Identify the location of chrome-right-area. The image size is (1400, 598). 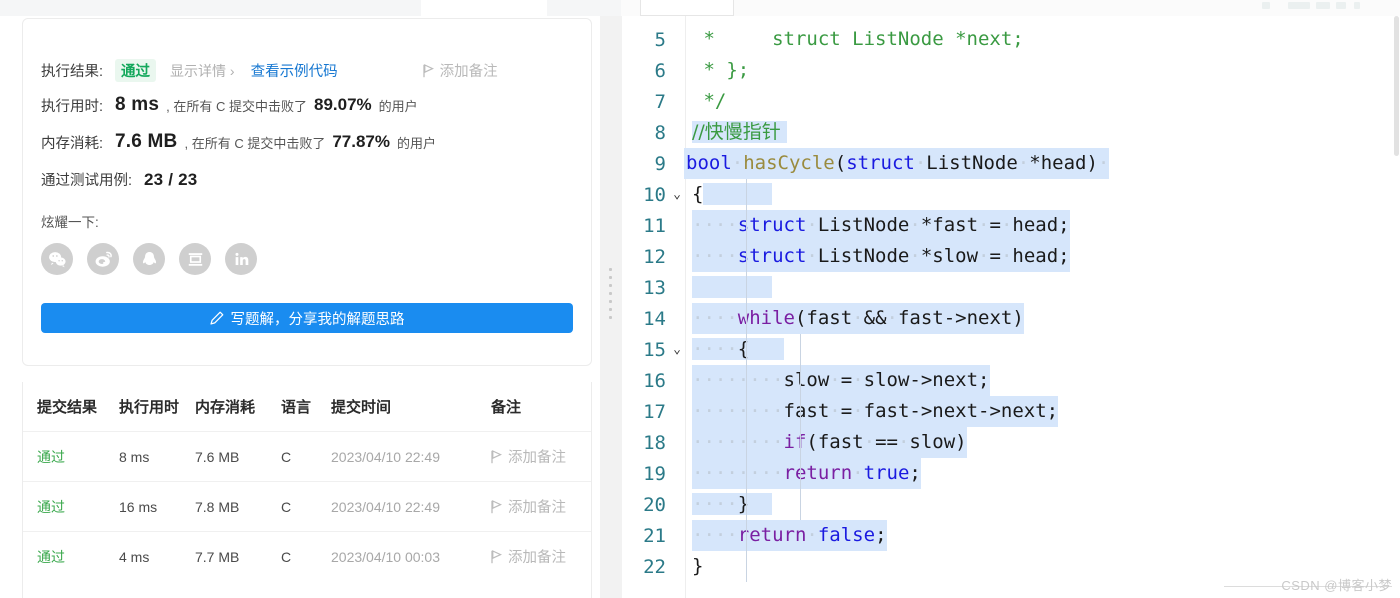
(1010, 8).